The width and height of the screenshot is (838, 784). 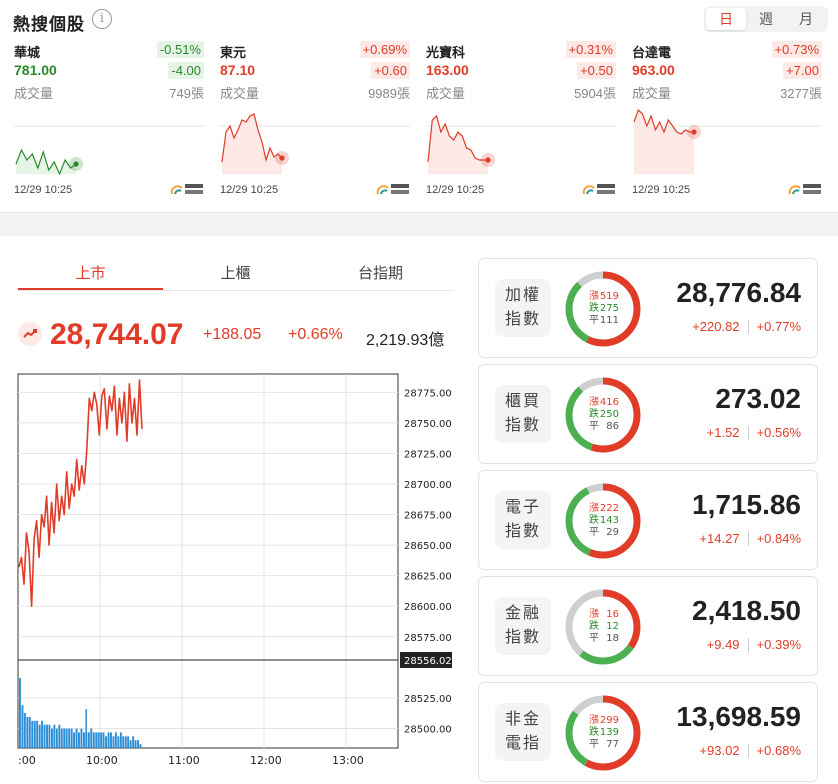 I want to click on breadth-count: 275, so click(x=609, y=308).